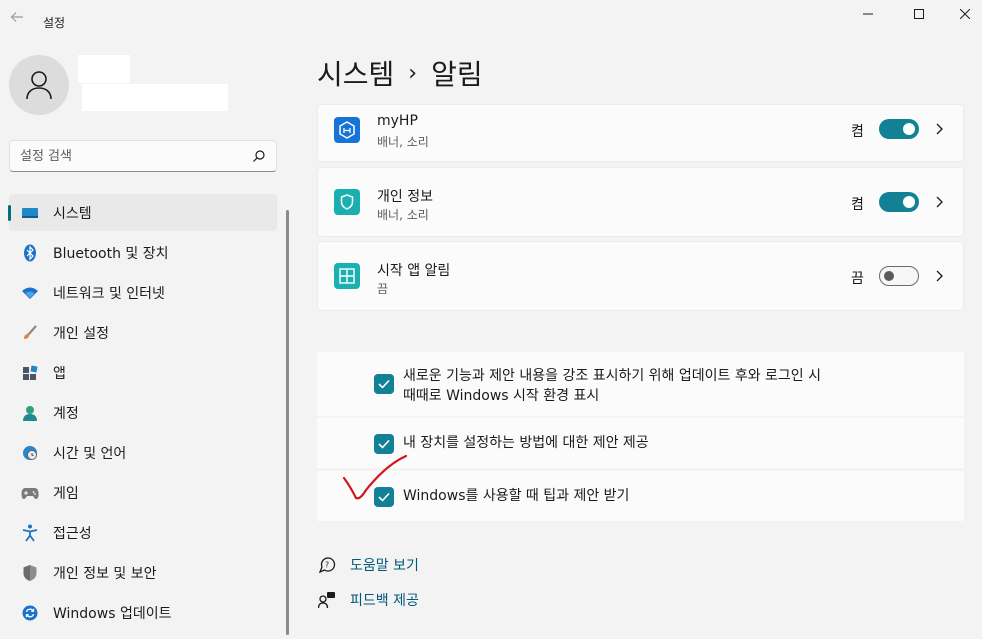 The width and height of the screenshot is (982, 639). Describe the element at coordinates (143, 372) in the screenshot. I see `sidebar-item-apps: 앱` at that location.